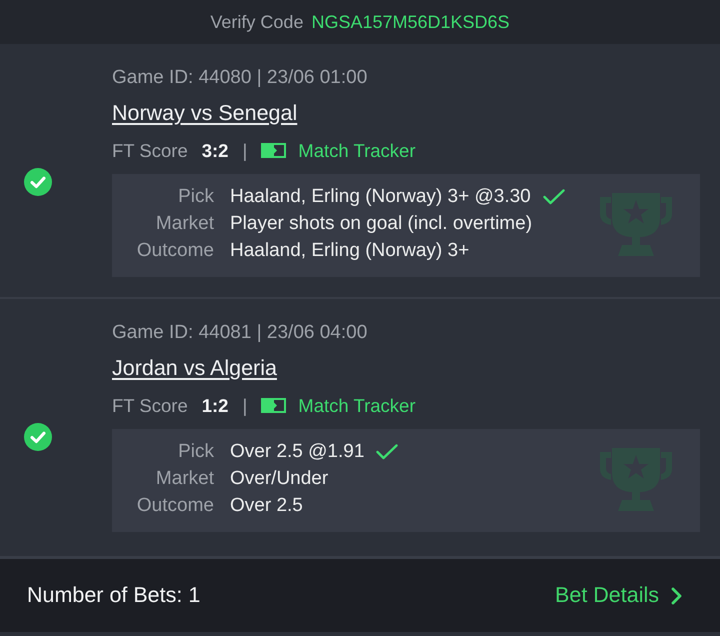 The height and width of the screenshot is (636, 720). Describe the element at coordinates (279, 479) in the screenshot. I see `detail-value: Over/Under` at that location.